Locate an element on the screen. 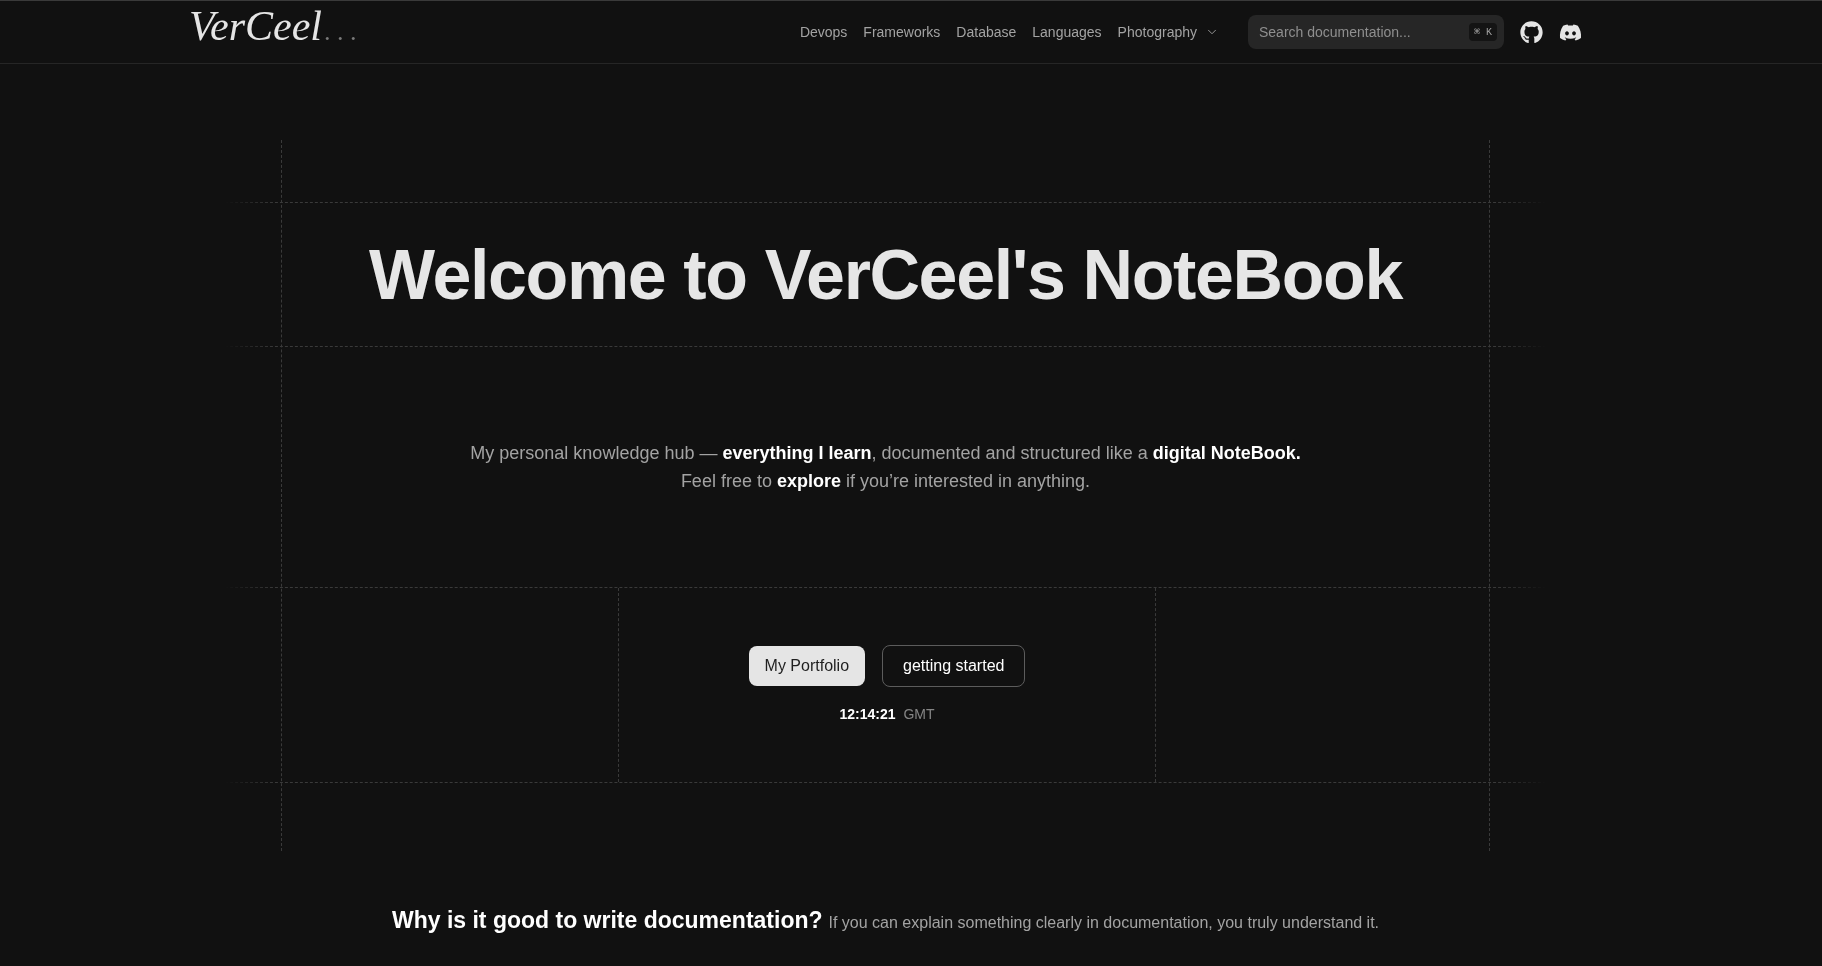 The image size is (1822, 966). getting-started-button: getting started is located at coordinates (954, 666).